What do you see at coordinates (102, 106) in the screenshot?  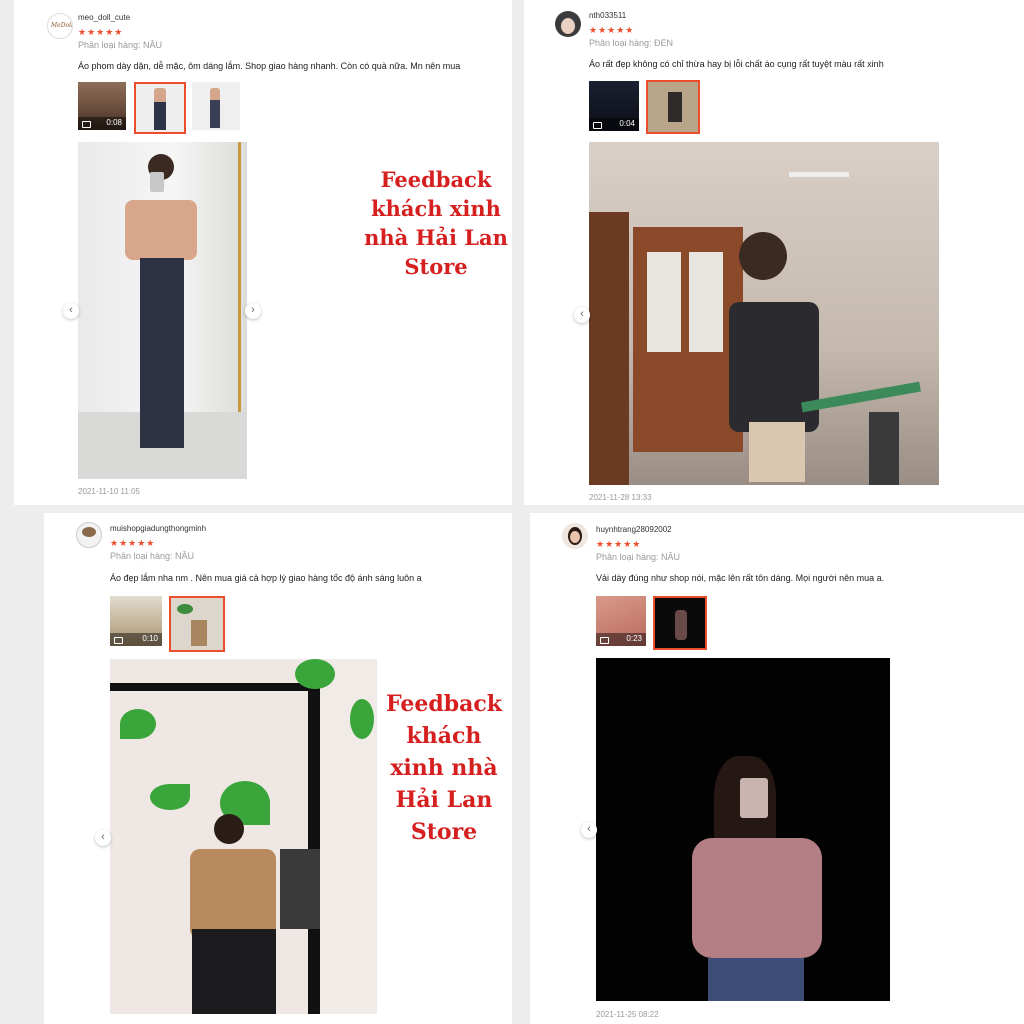 I see `video-thumbnail: 0:08` at bounding box center [102, 106].